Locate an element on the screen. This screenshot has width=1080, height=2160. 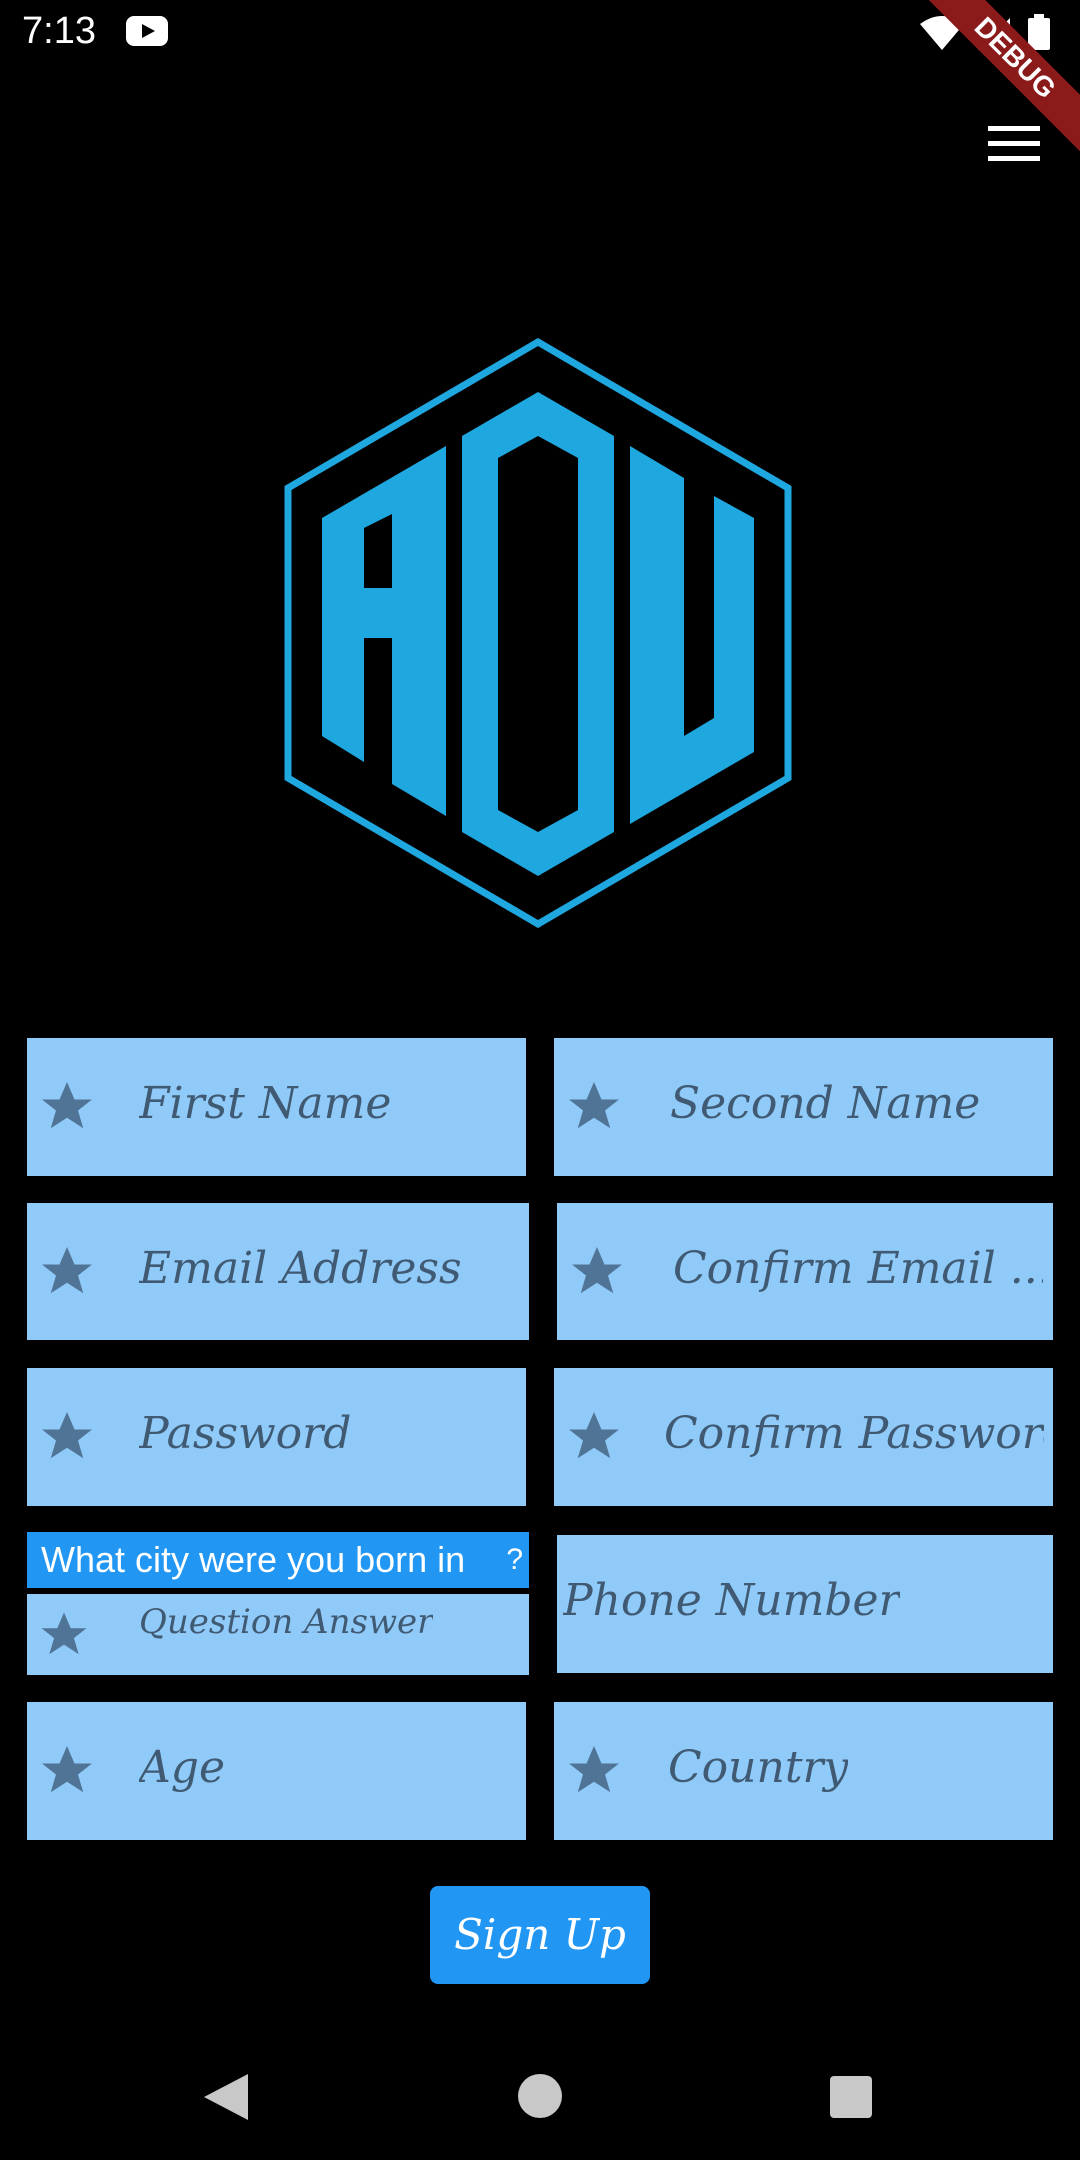
country-field: Country is located at coordinates (803, 1771).